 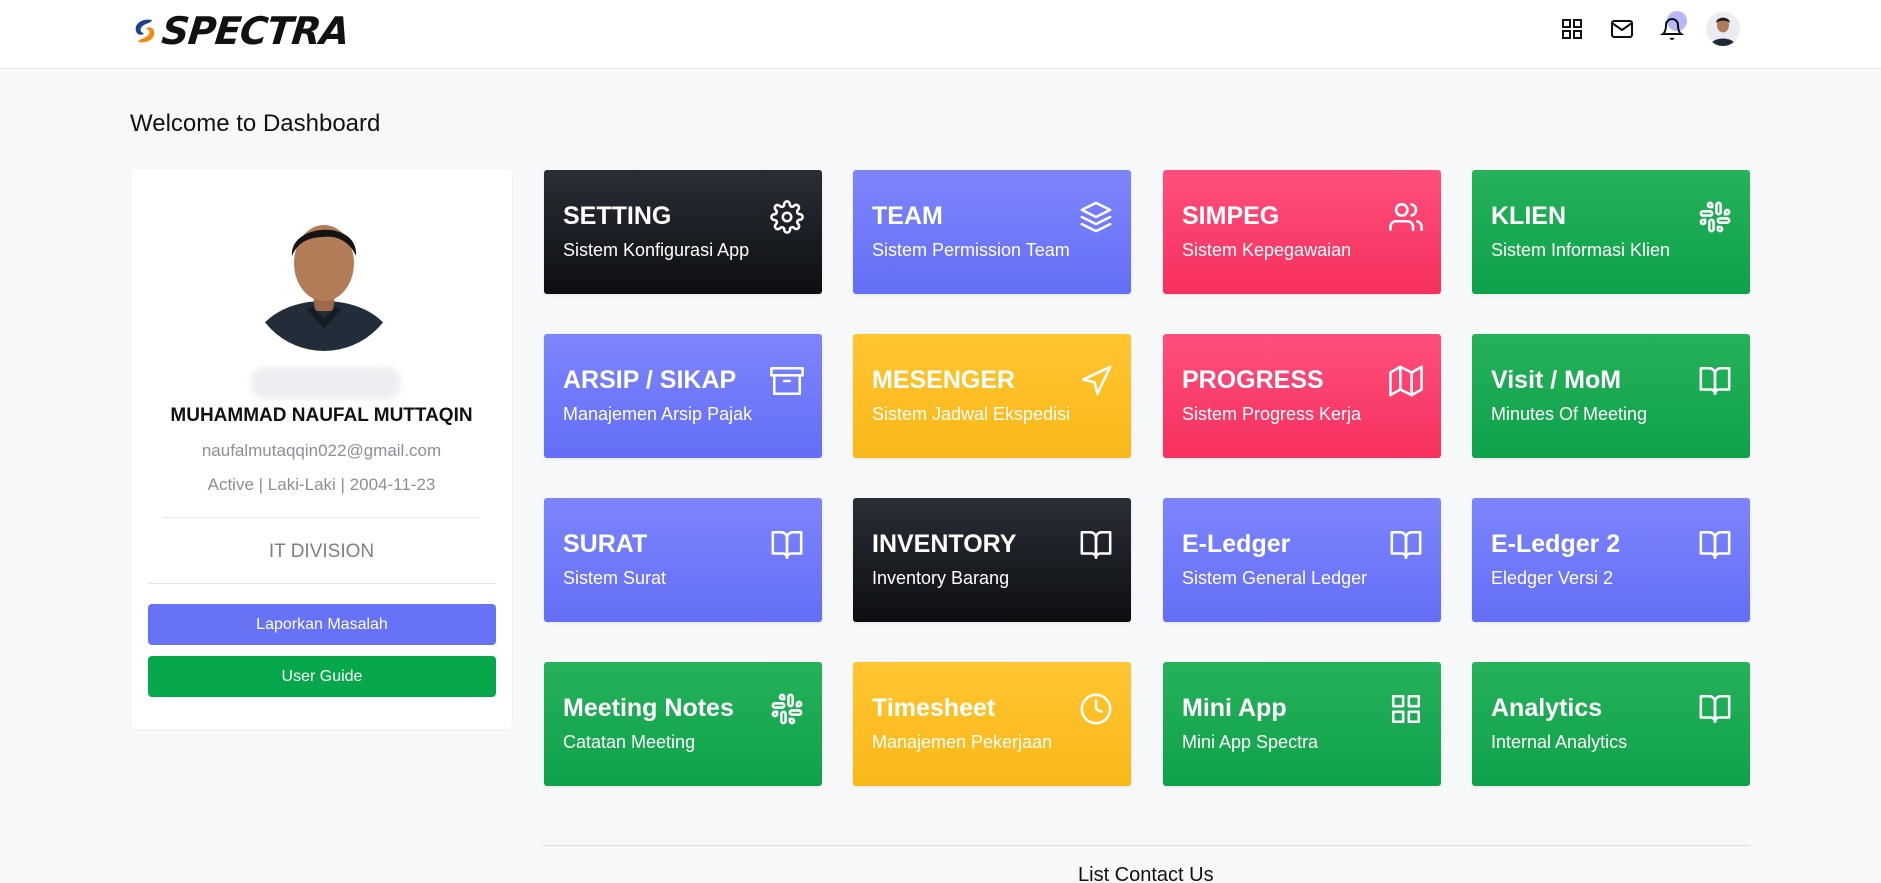 I want to click on tile-subtitle: Sistem Konfigurasi App, so click(x=656, y=250).